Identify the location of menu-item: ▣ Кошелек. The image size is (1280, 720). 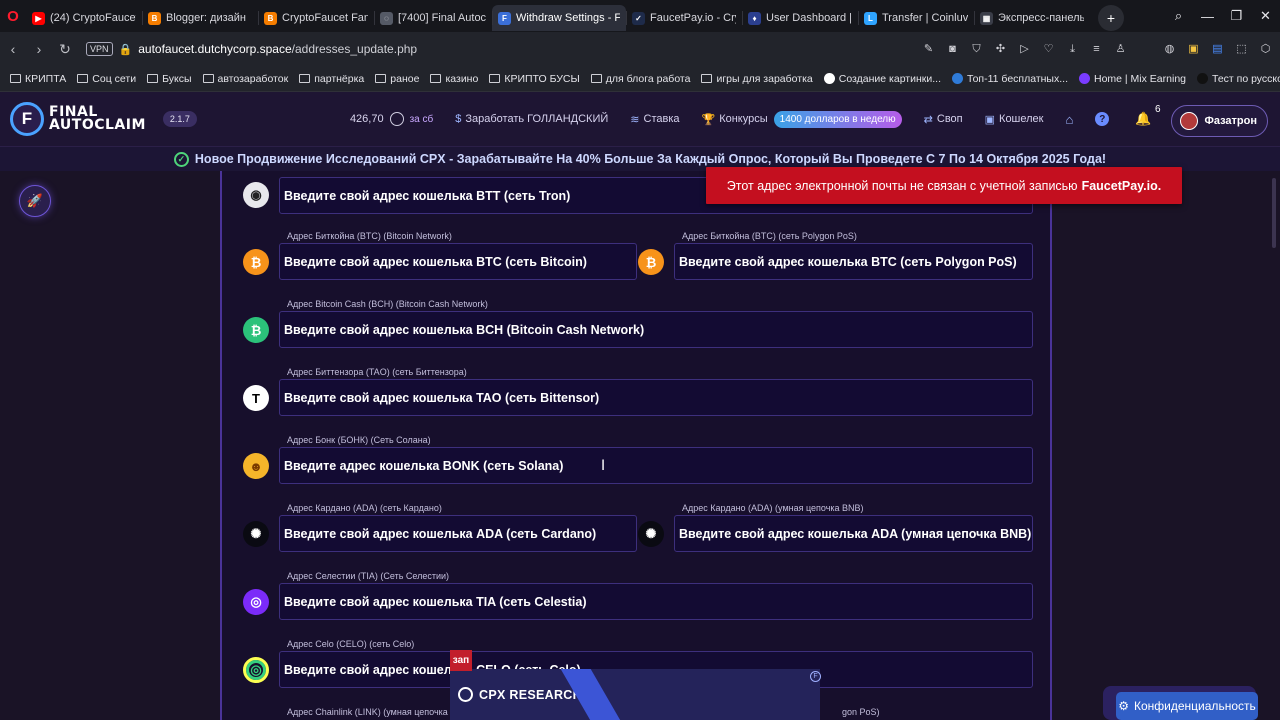
(1014, 119).